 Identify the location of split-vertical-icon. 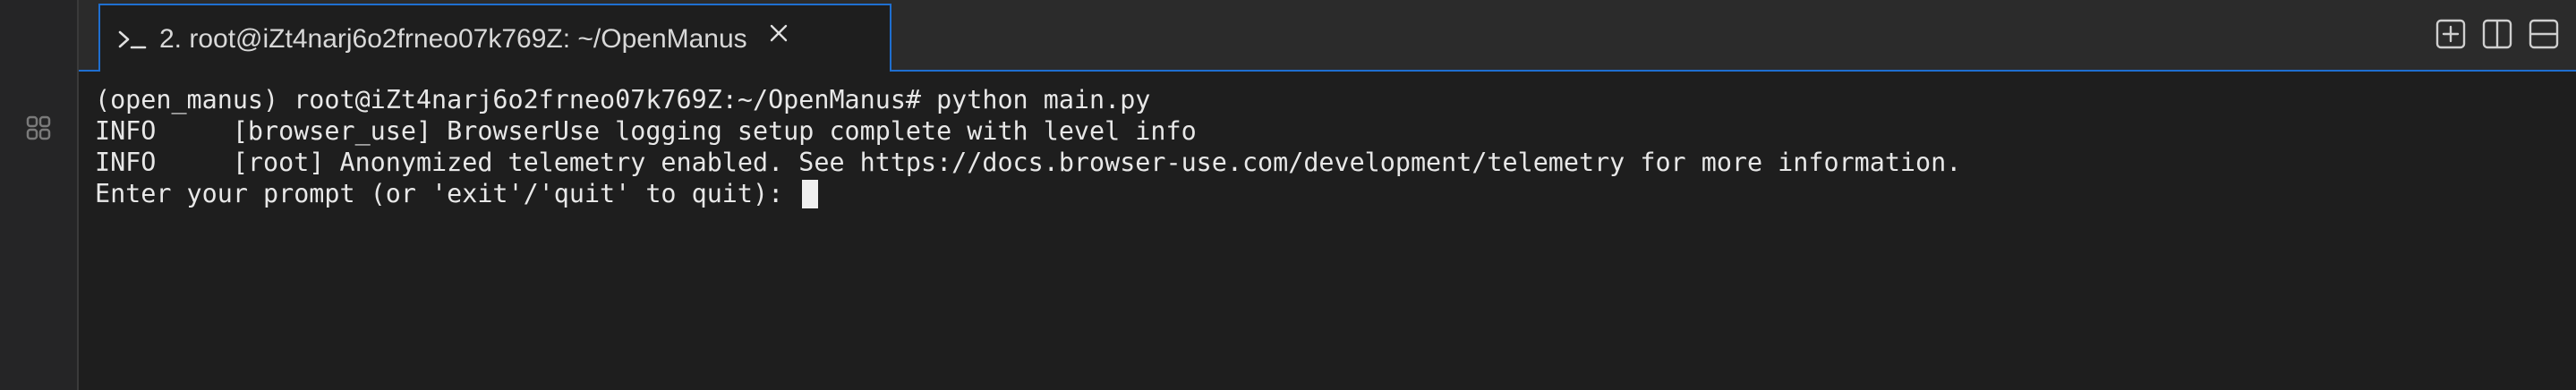
(2497, 34).